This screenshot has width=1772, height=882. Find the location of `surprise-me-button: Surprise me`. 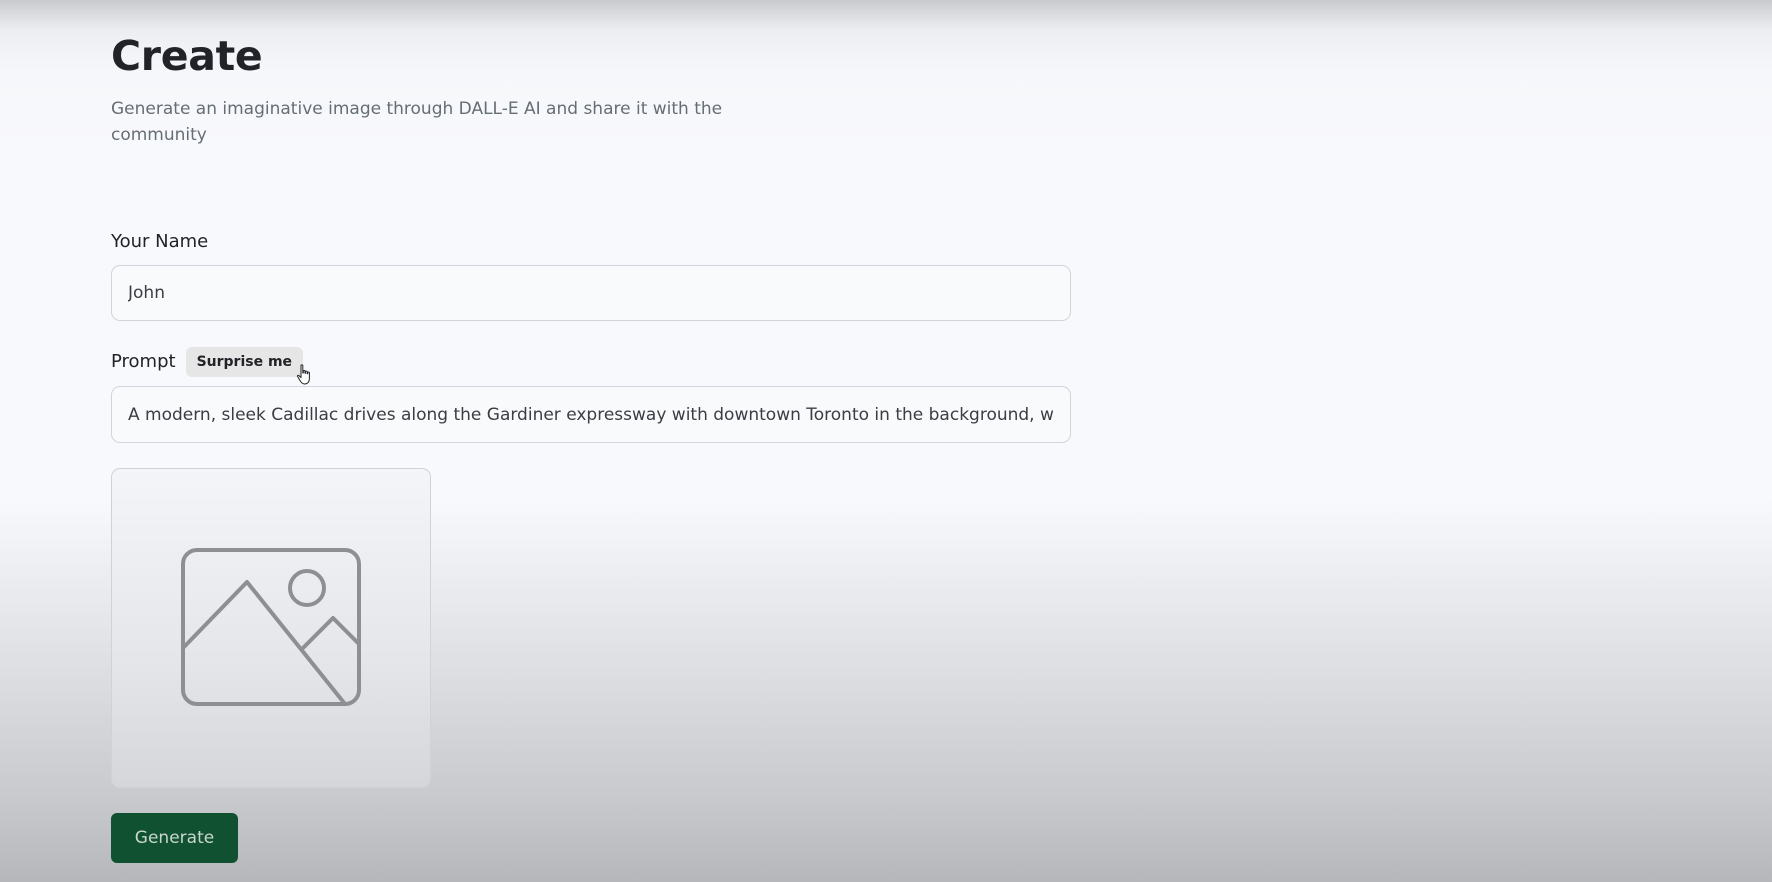

surprise-me-button: Surprise me is located at coordinates (247, 366).